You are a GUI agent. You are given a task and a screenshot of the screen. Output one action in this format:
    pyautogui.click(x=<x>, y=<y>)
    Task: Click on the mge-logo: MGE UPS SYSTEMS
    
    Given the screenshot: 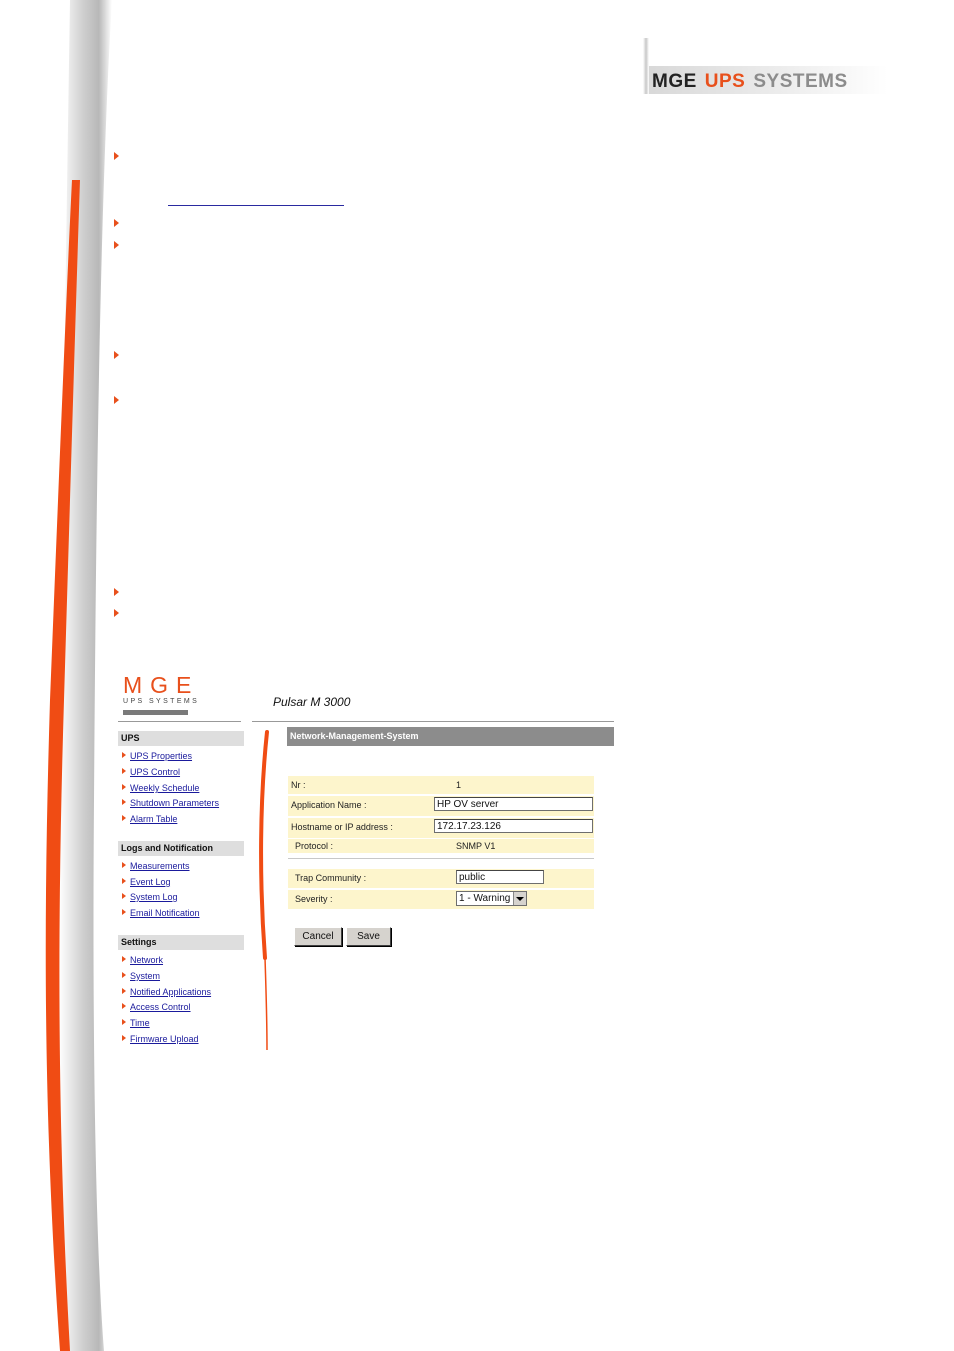 What is the action you would take?
    pyautogui.click(x=161, y=694)
    